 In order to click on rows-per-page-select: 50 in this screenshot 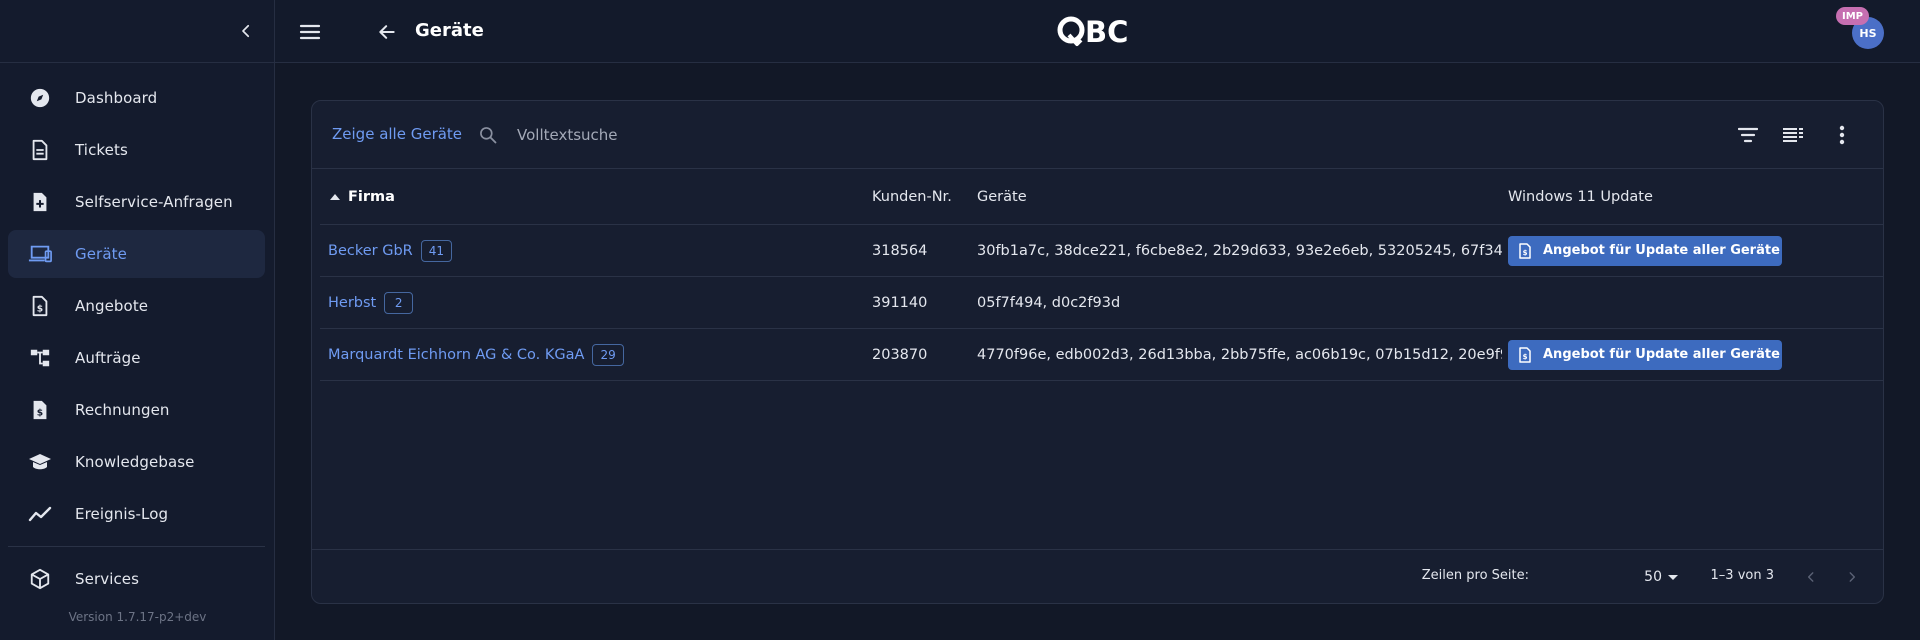, I will do `click(1661, 577)`.